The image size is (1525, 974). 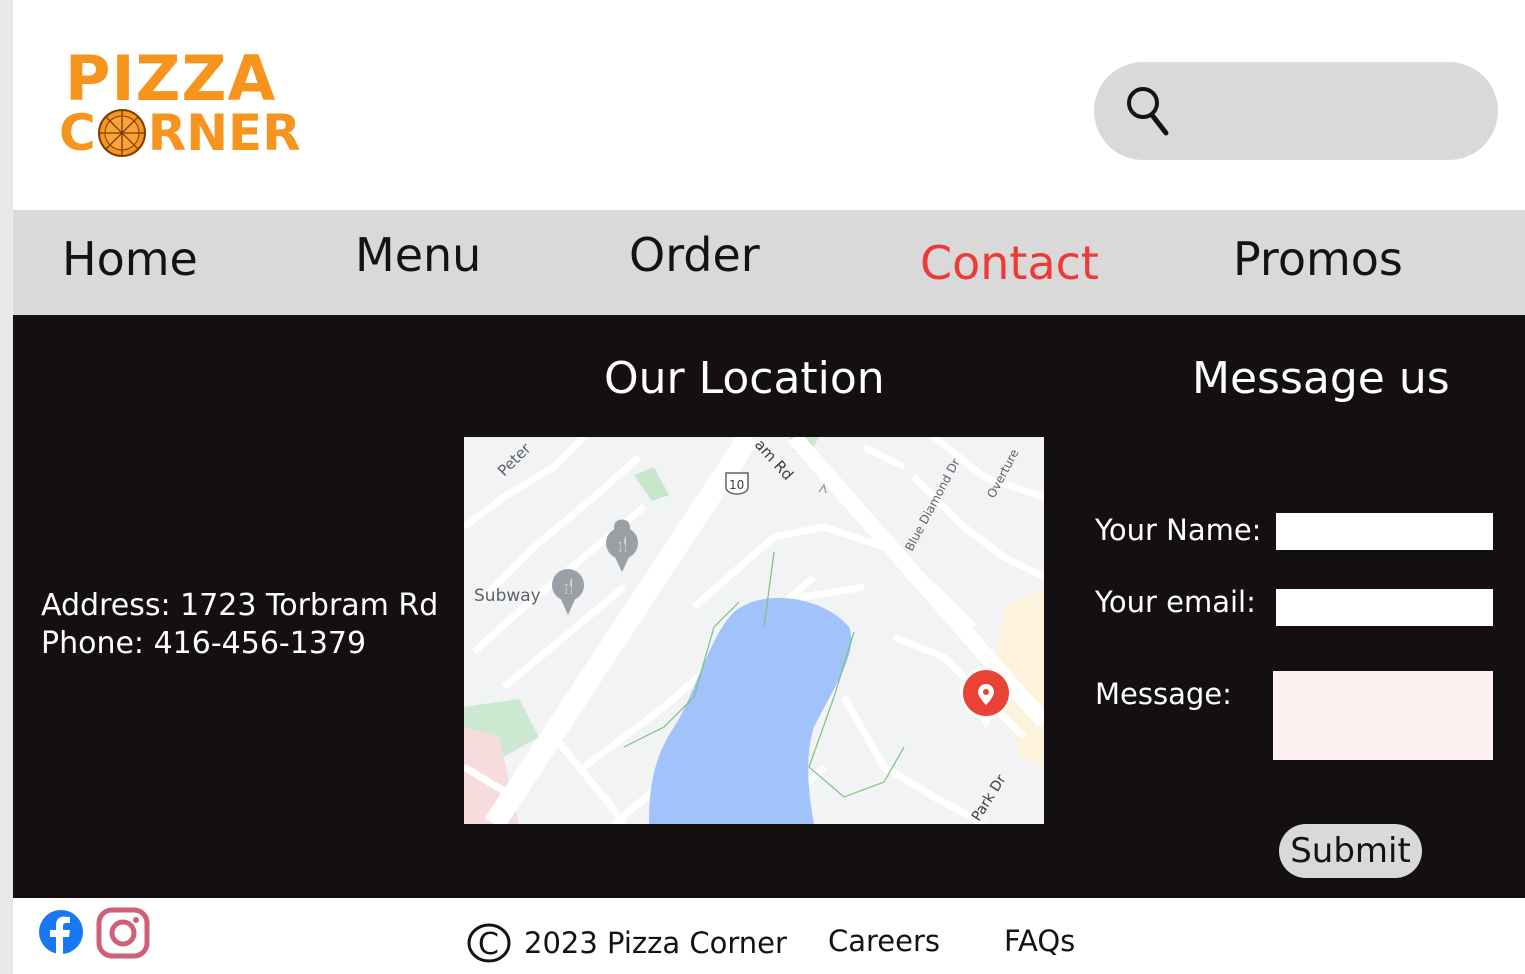 I want to click on logo-letters-rner: RNER, so click(x=224, y=133).